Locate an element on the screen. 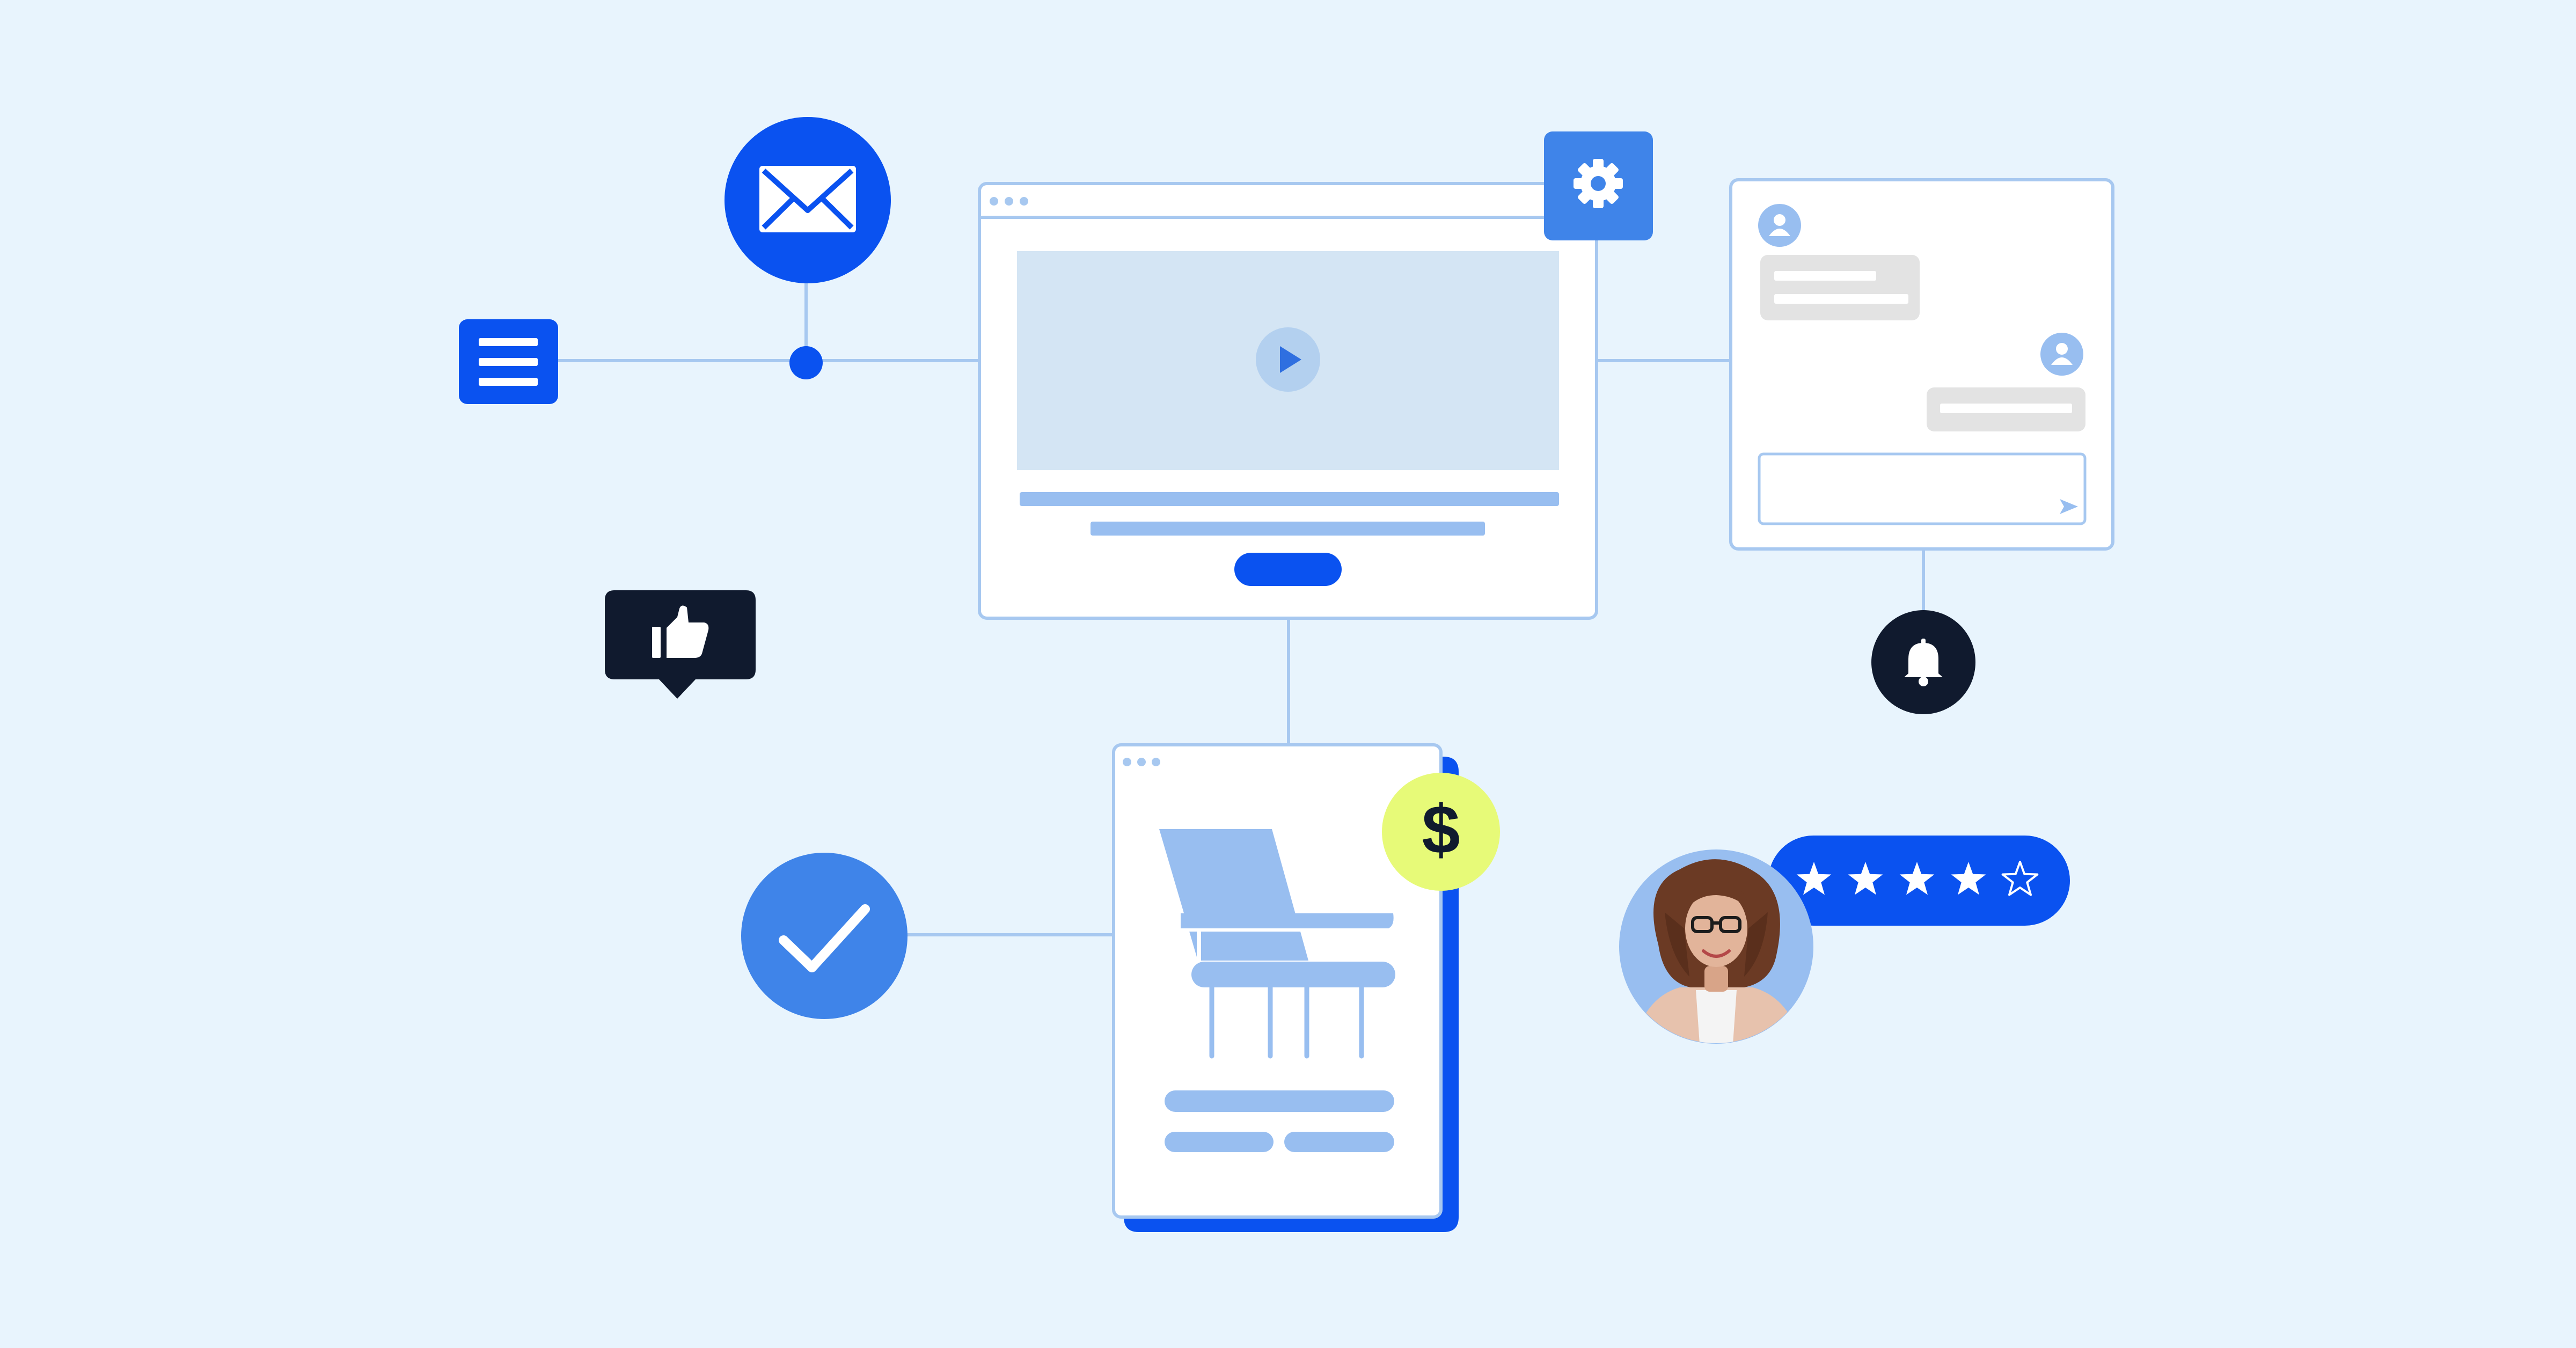 The height and width of the screenshot is (1348, 2576). notification-button is located at coordinates (1923, 662).